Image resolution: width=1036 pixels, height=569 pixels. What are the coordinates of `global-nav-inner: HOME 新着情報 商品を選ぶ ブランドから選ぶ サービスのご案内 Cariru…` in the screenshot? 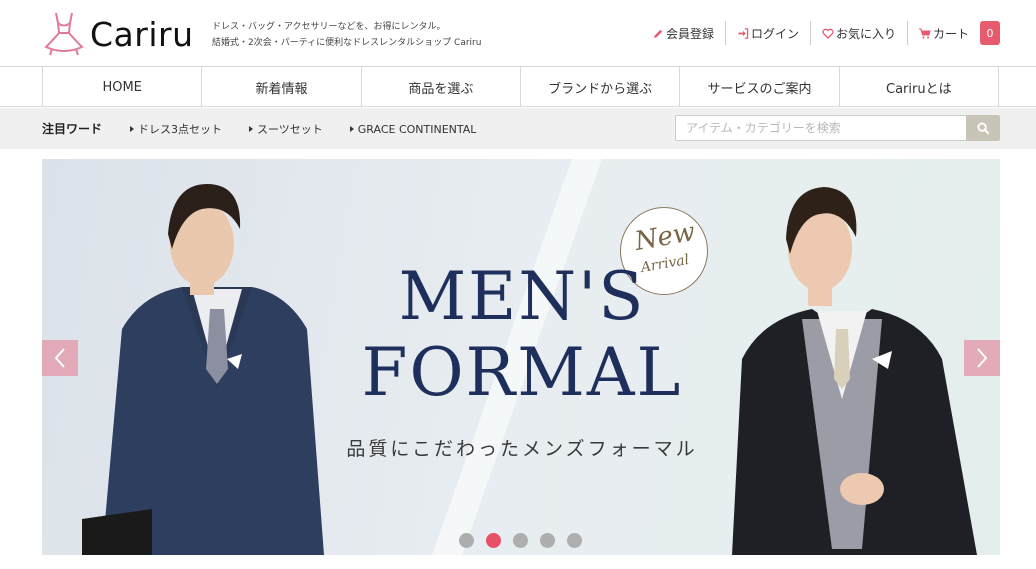 It's located at (520, 87).